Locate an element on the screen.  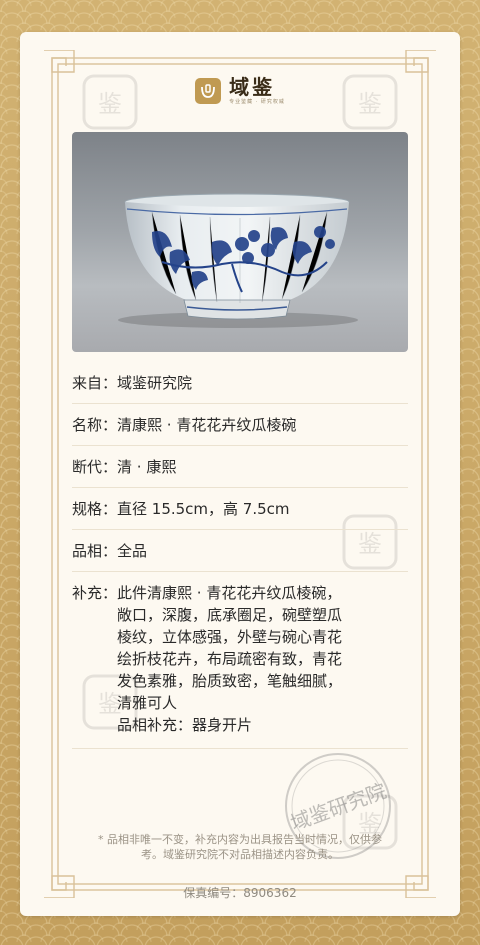
supplement-line: 敞口，深腹，底承圈足，碗壁塑瓜 is located at coordinates (230, 615).